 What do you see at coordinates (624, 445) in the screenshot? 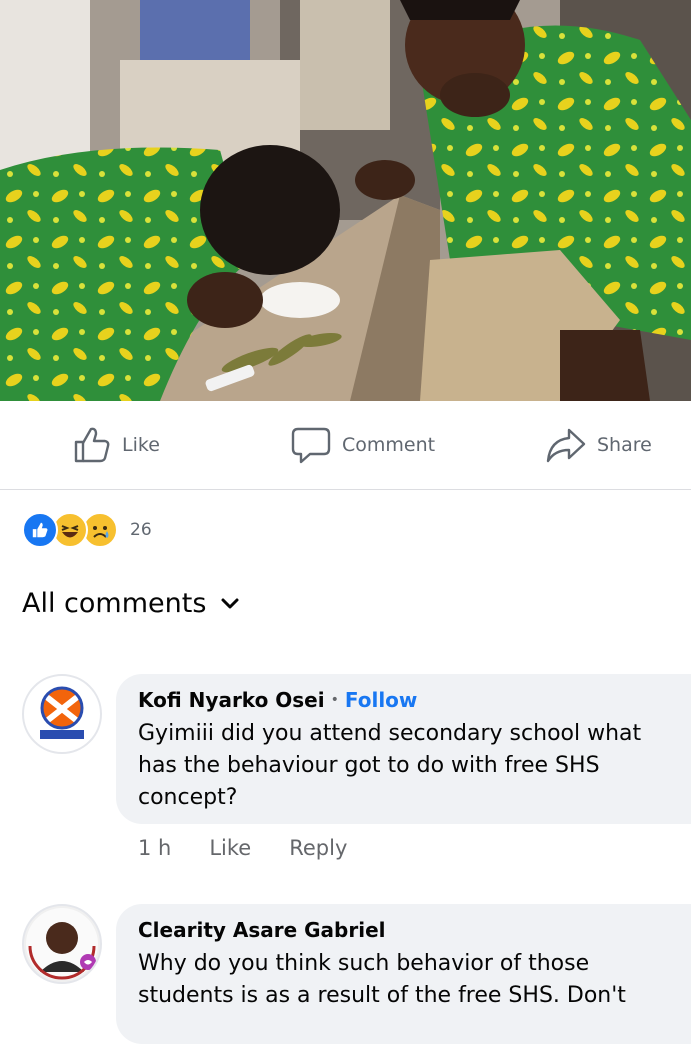
I see `share-label: Share` at bounding box center [624, 445].